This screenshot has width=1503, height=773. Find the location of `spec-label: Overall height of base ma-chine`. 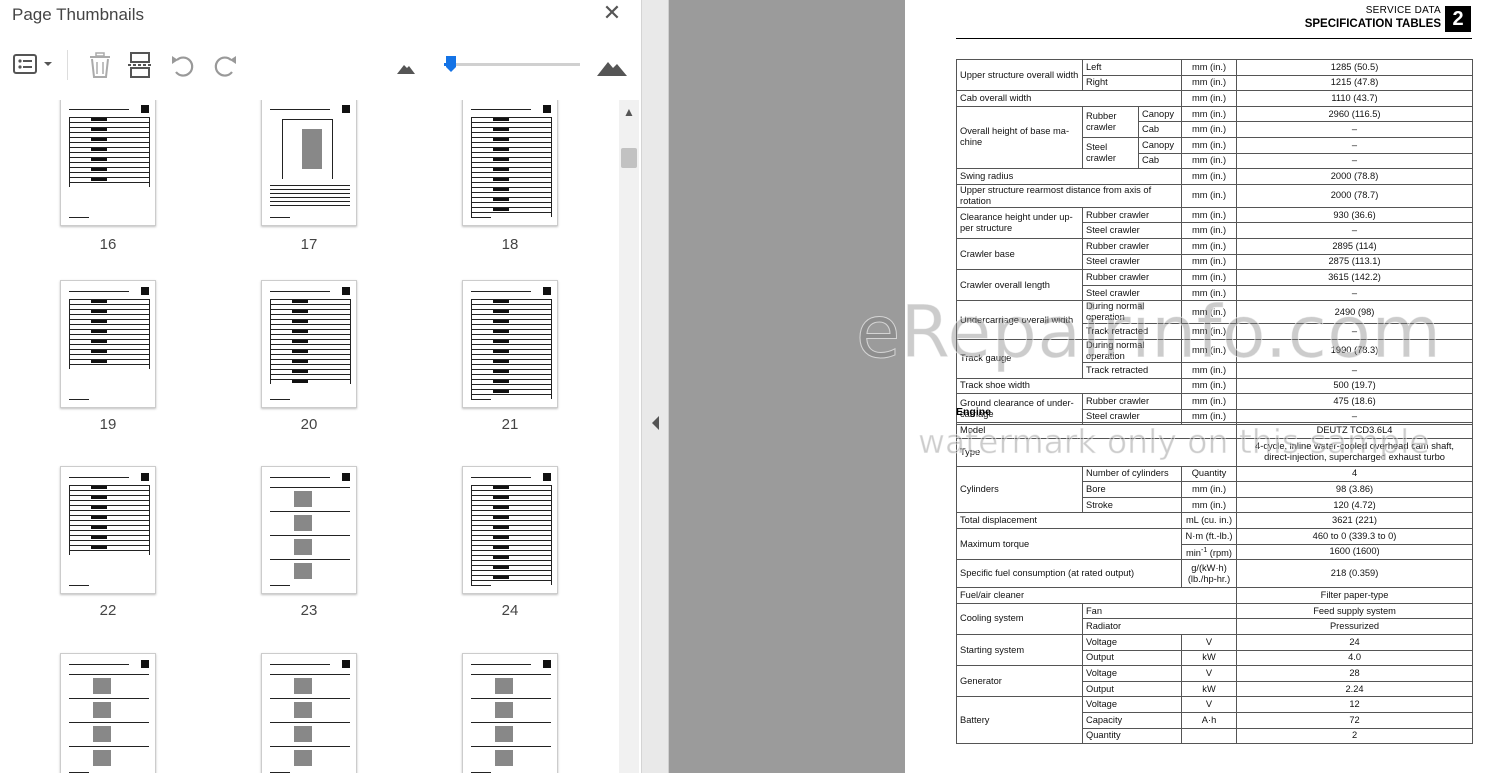

spec-label: Overall height of base ma-chine is located at coordinates (1019, 137).